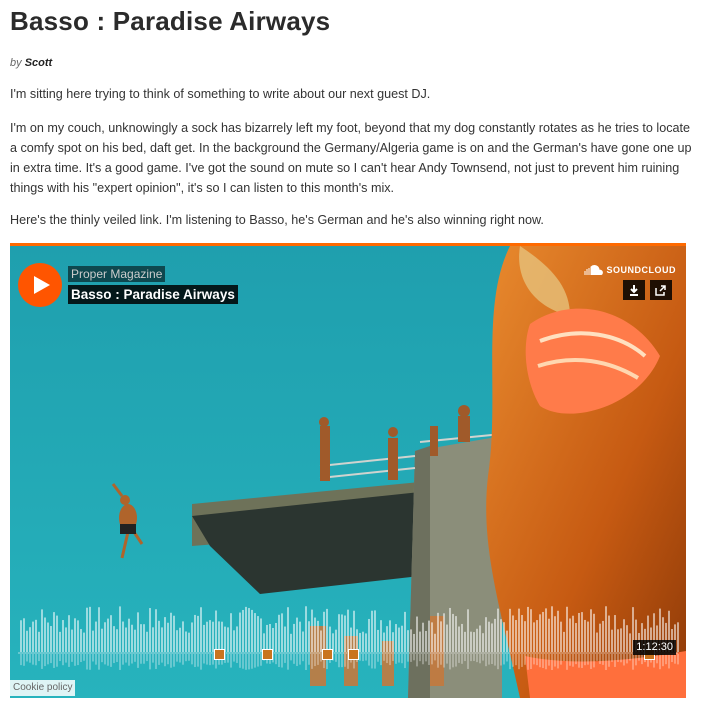 The width and height of the screenshot is (702, 709). Describe the element at coordinates (153, 294) in the screenshot. I see `track-title-link: Basso : Paradise Airways` at that location.